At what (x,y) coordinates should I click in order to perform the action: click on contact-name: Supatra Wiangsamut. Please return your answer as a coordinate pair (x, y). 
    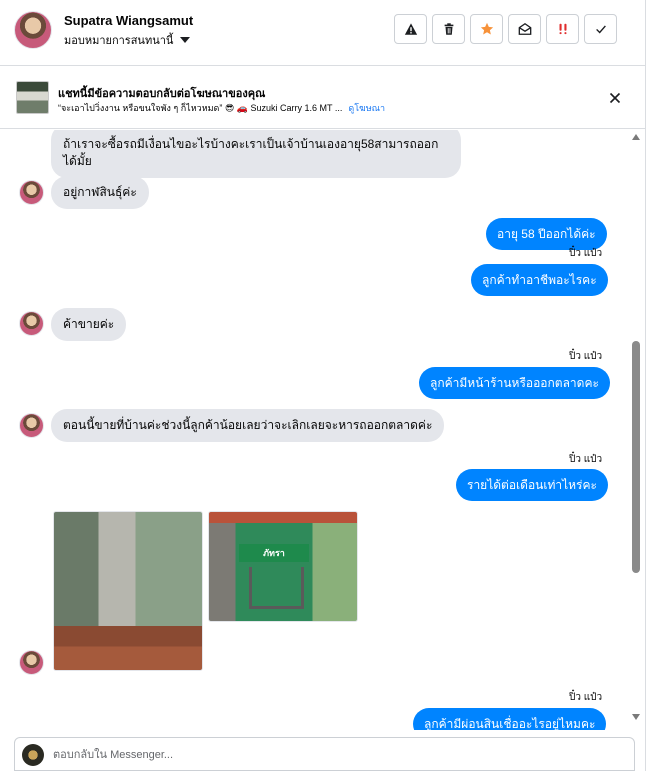
    Looking at the image, I should click on (128, 20).